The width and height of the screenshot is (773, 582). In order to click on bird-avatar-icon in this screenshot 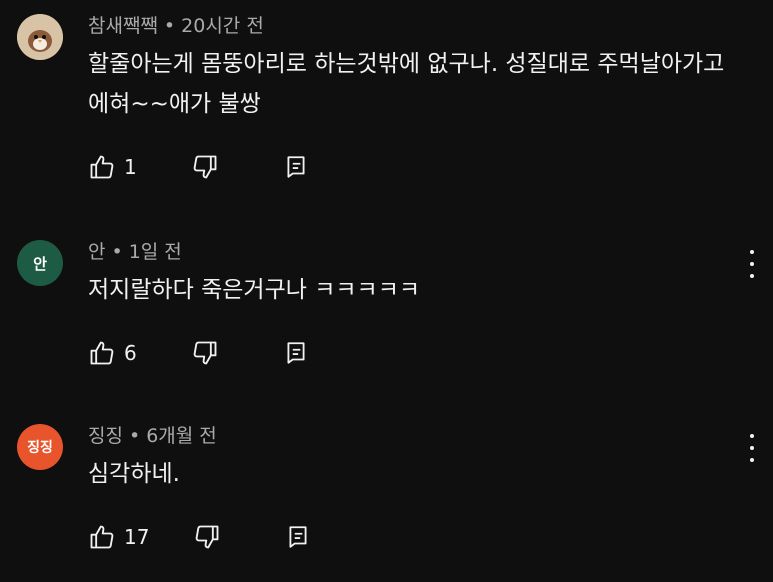, I will do `click(40, 37)`.